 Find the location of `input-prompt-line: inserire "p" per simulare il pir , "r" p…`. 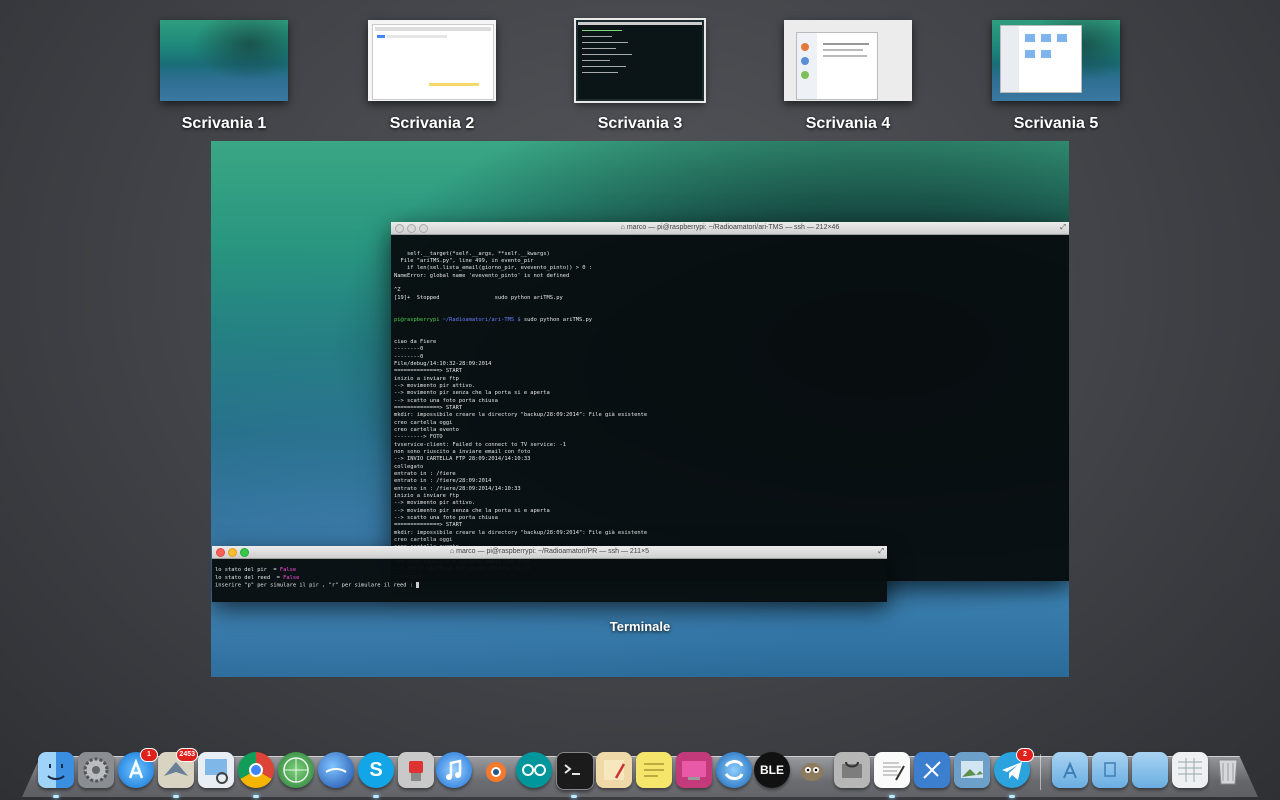

input-prompt-line: inserire "p" per simulare il pir , "r" p… is located at coordinates (549, 586).